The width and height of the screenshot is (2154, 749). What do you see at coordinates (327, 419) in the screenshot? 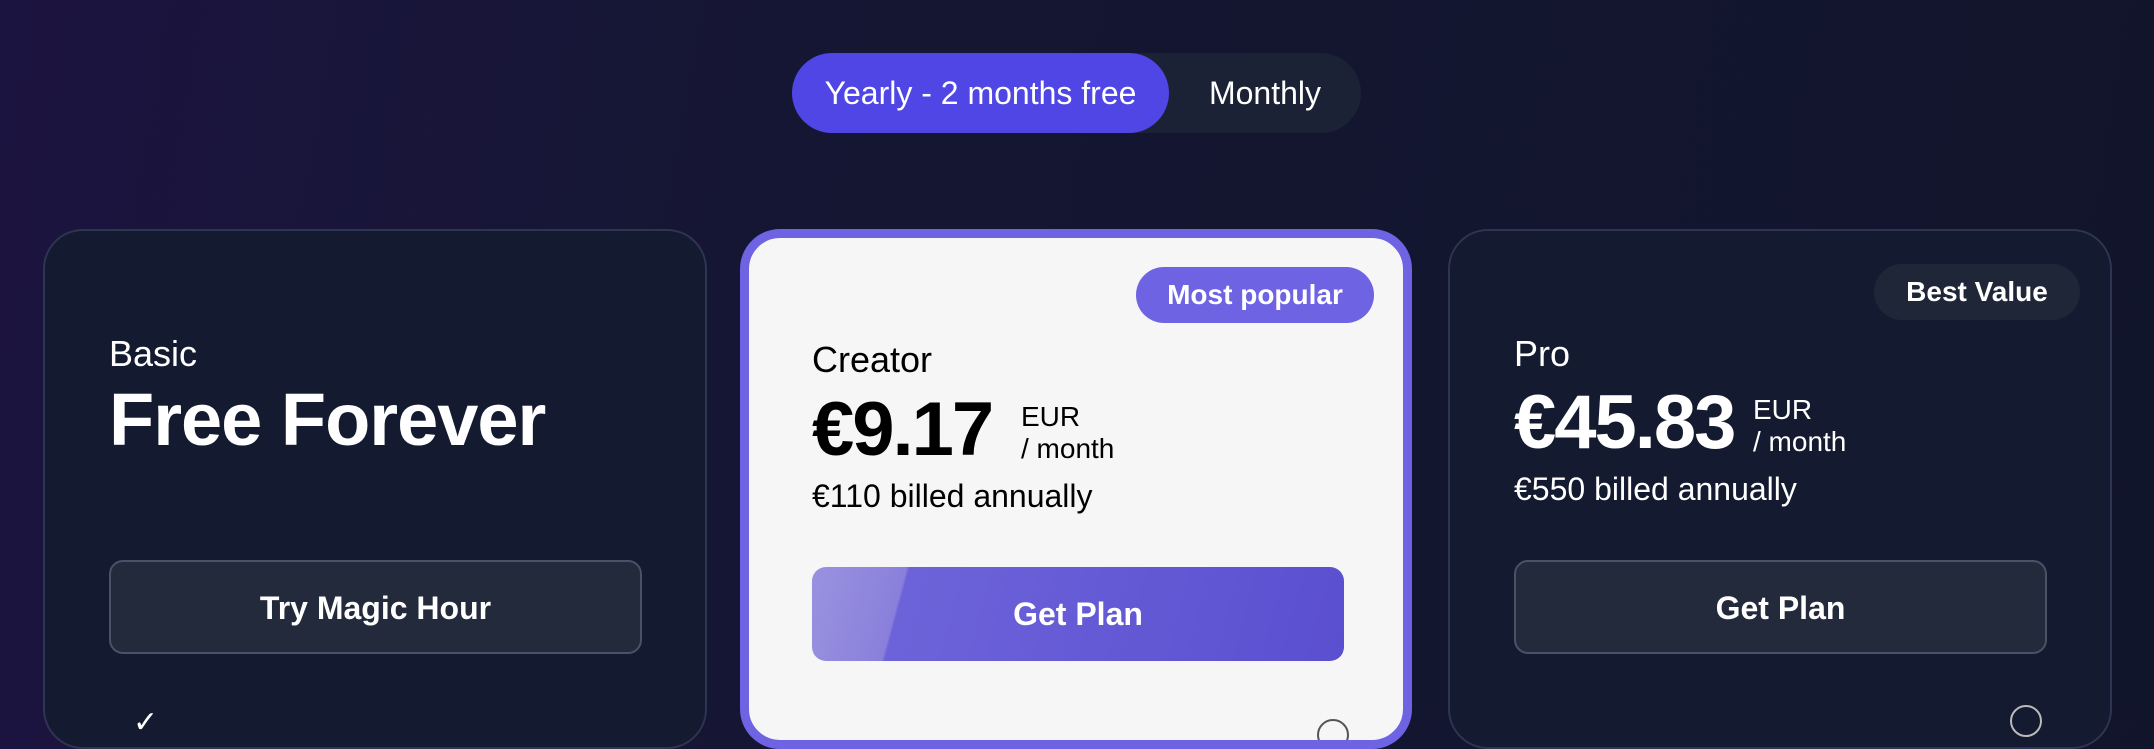
I see `plan-headline: Free Forever` at bounding box center [327, 419].